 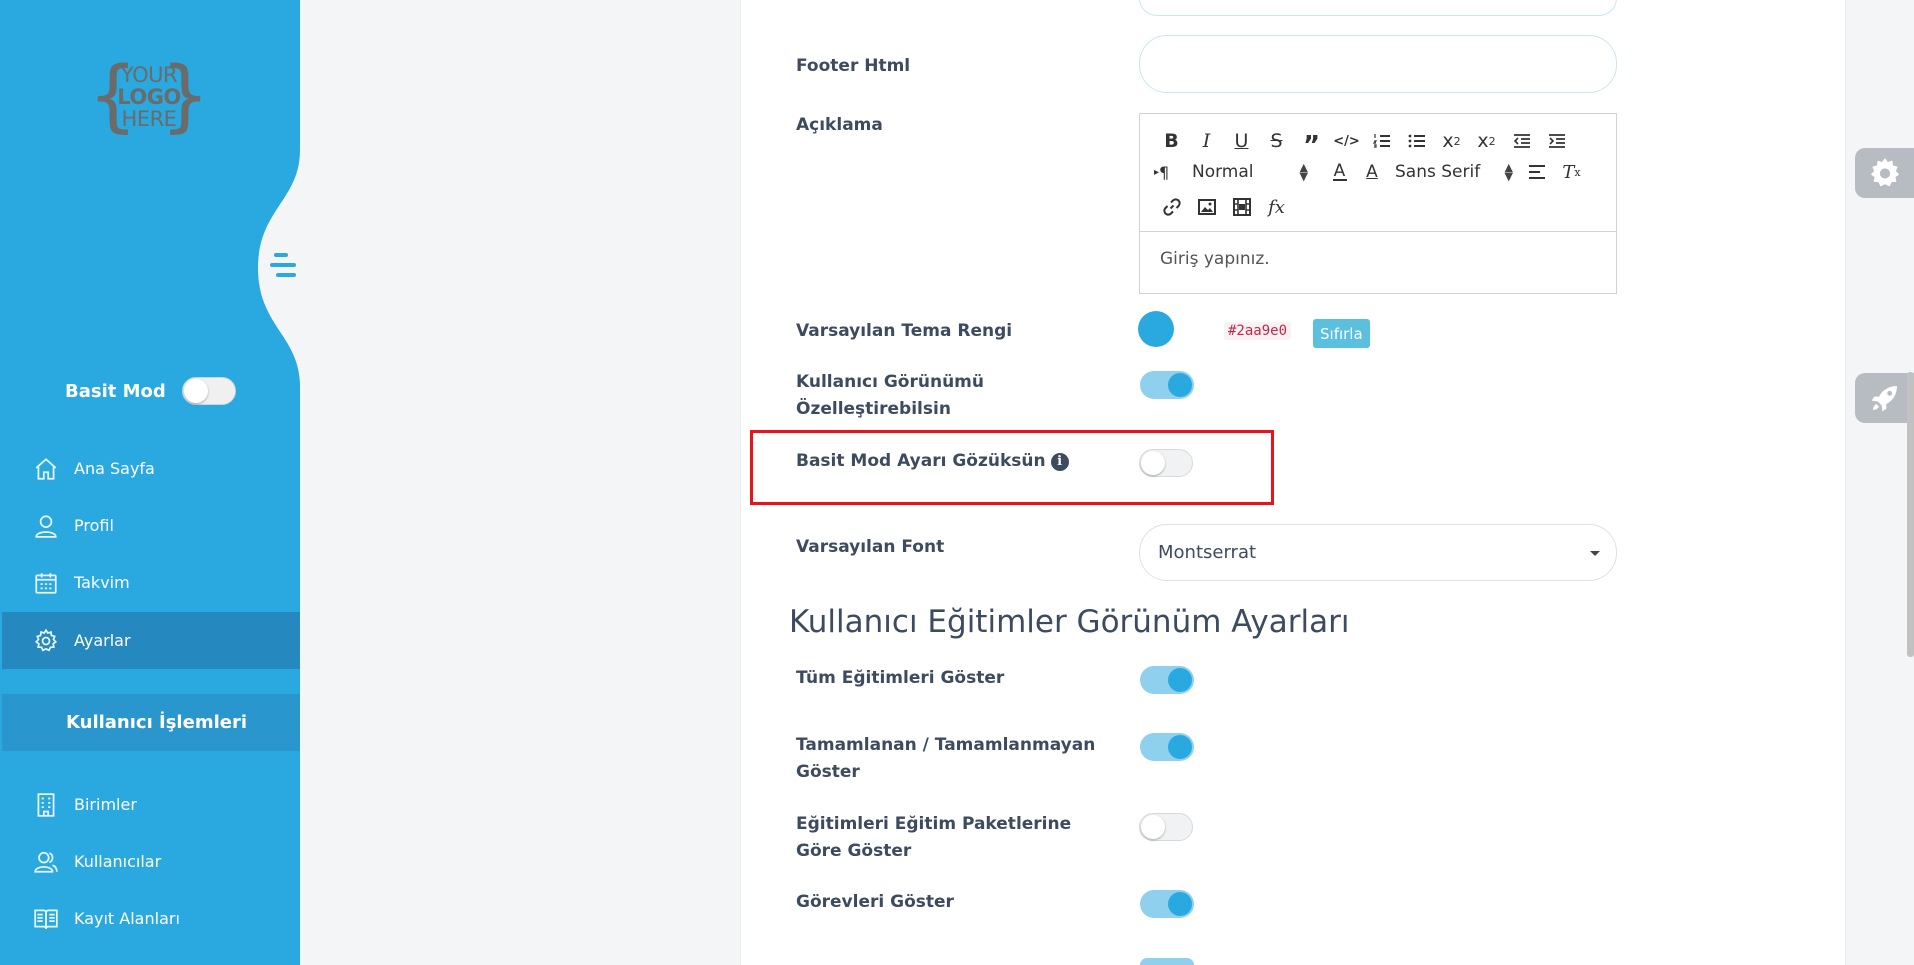 I want to click on sidebar-item-label: Kullanıcılar, so click(x=118, y=861).